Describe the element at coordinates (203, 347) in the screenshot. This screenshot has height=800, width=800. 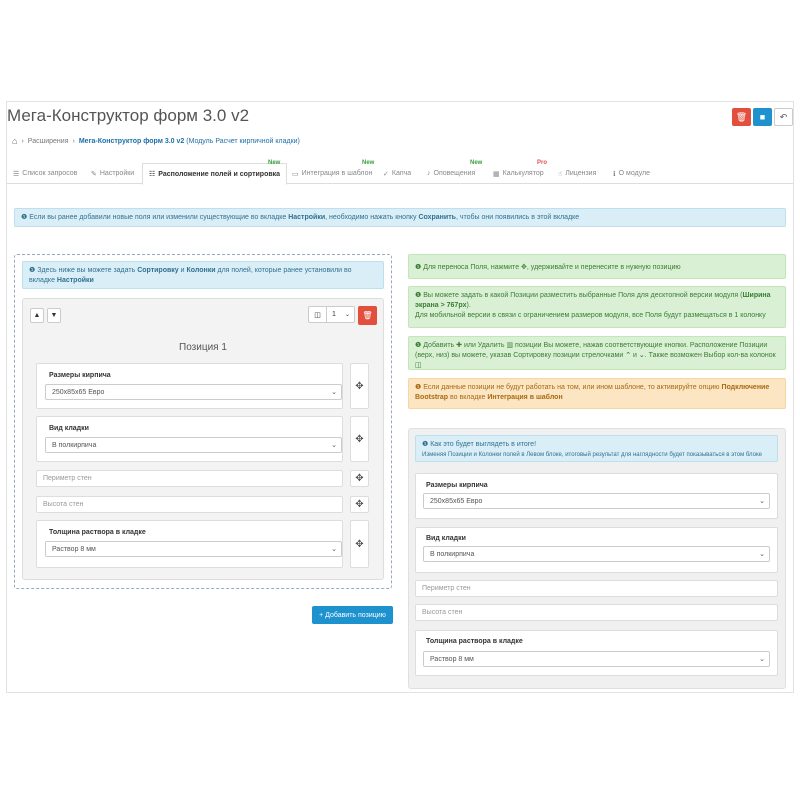
I see `position-title: Позиция 1` at that location.